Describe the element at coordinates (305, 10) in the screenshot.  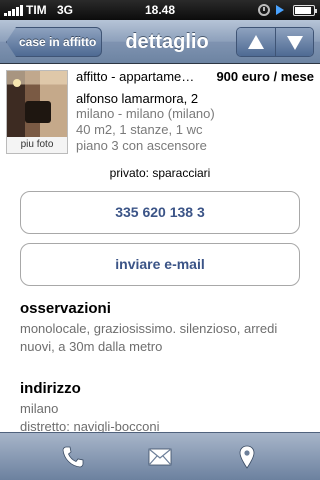
I see `battery-icon` at that location.